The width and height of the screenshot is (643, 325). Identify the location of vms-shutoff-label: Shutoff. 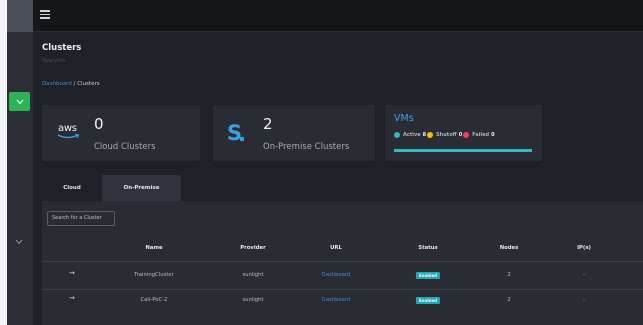
(446, 135).